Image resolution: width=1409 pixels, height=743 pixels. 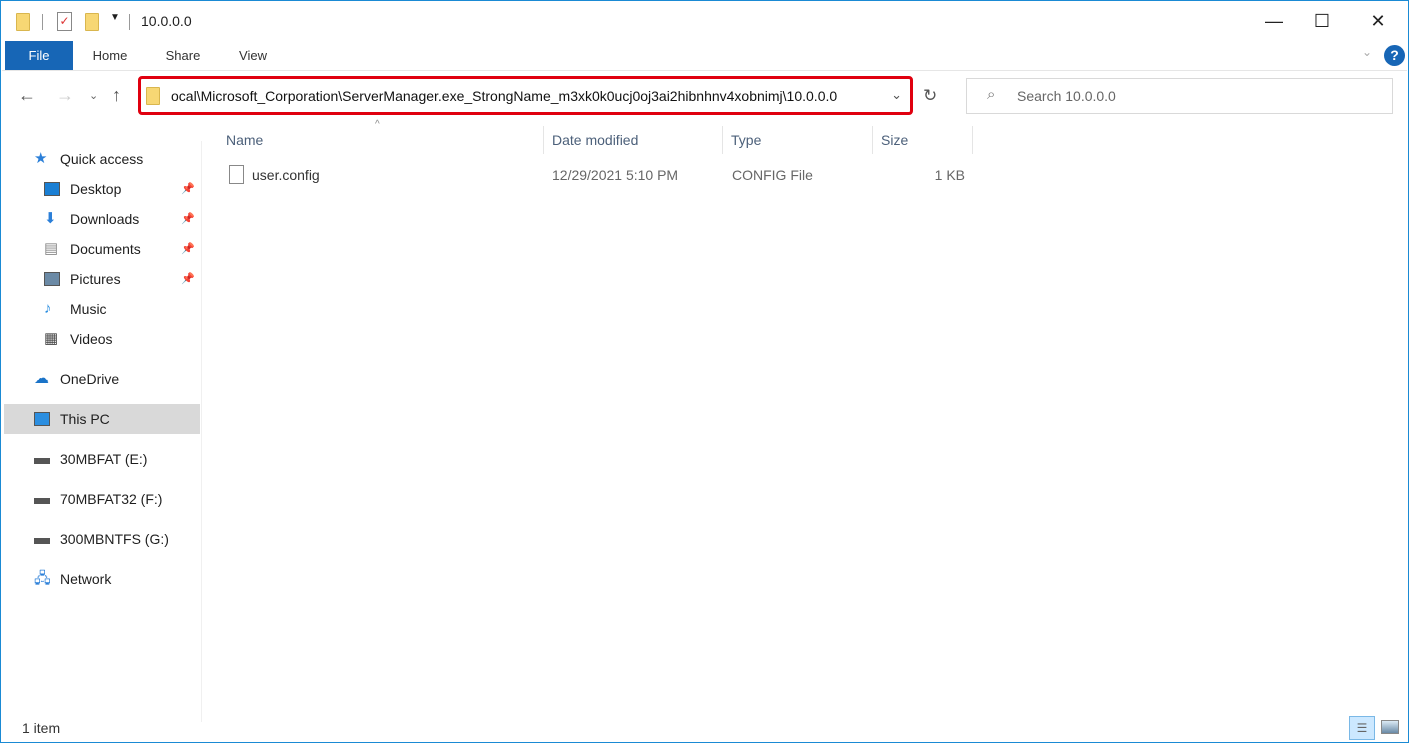 I want to click on sidebar-item-label: Downloads, so click(x=105, y=219).